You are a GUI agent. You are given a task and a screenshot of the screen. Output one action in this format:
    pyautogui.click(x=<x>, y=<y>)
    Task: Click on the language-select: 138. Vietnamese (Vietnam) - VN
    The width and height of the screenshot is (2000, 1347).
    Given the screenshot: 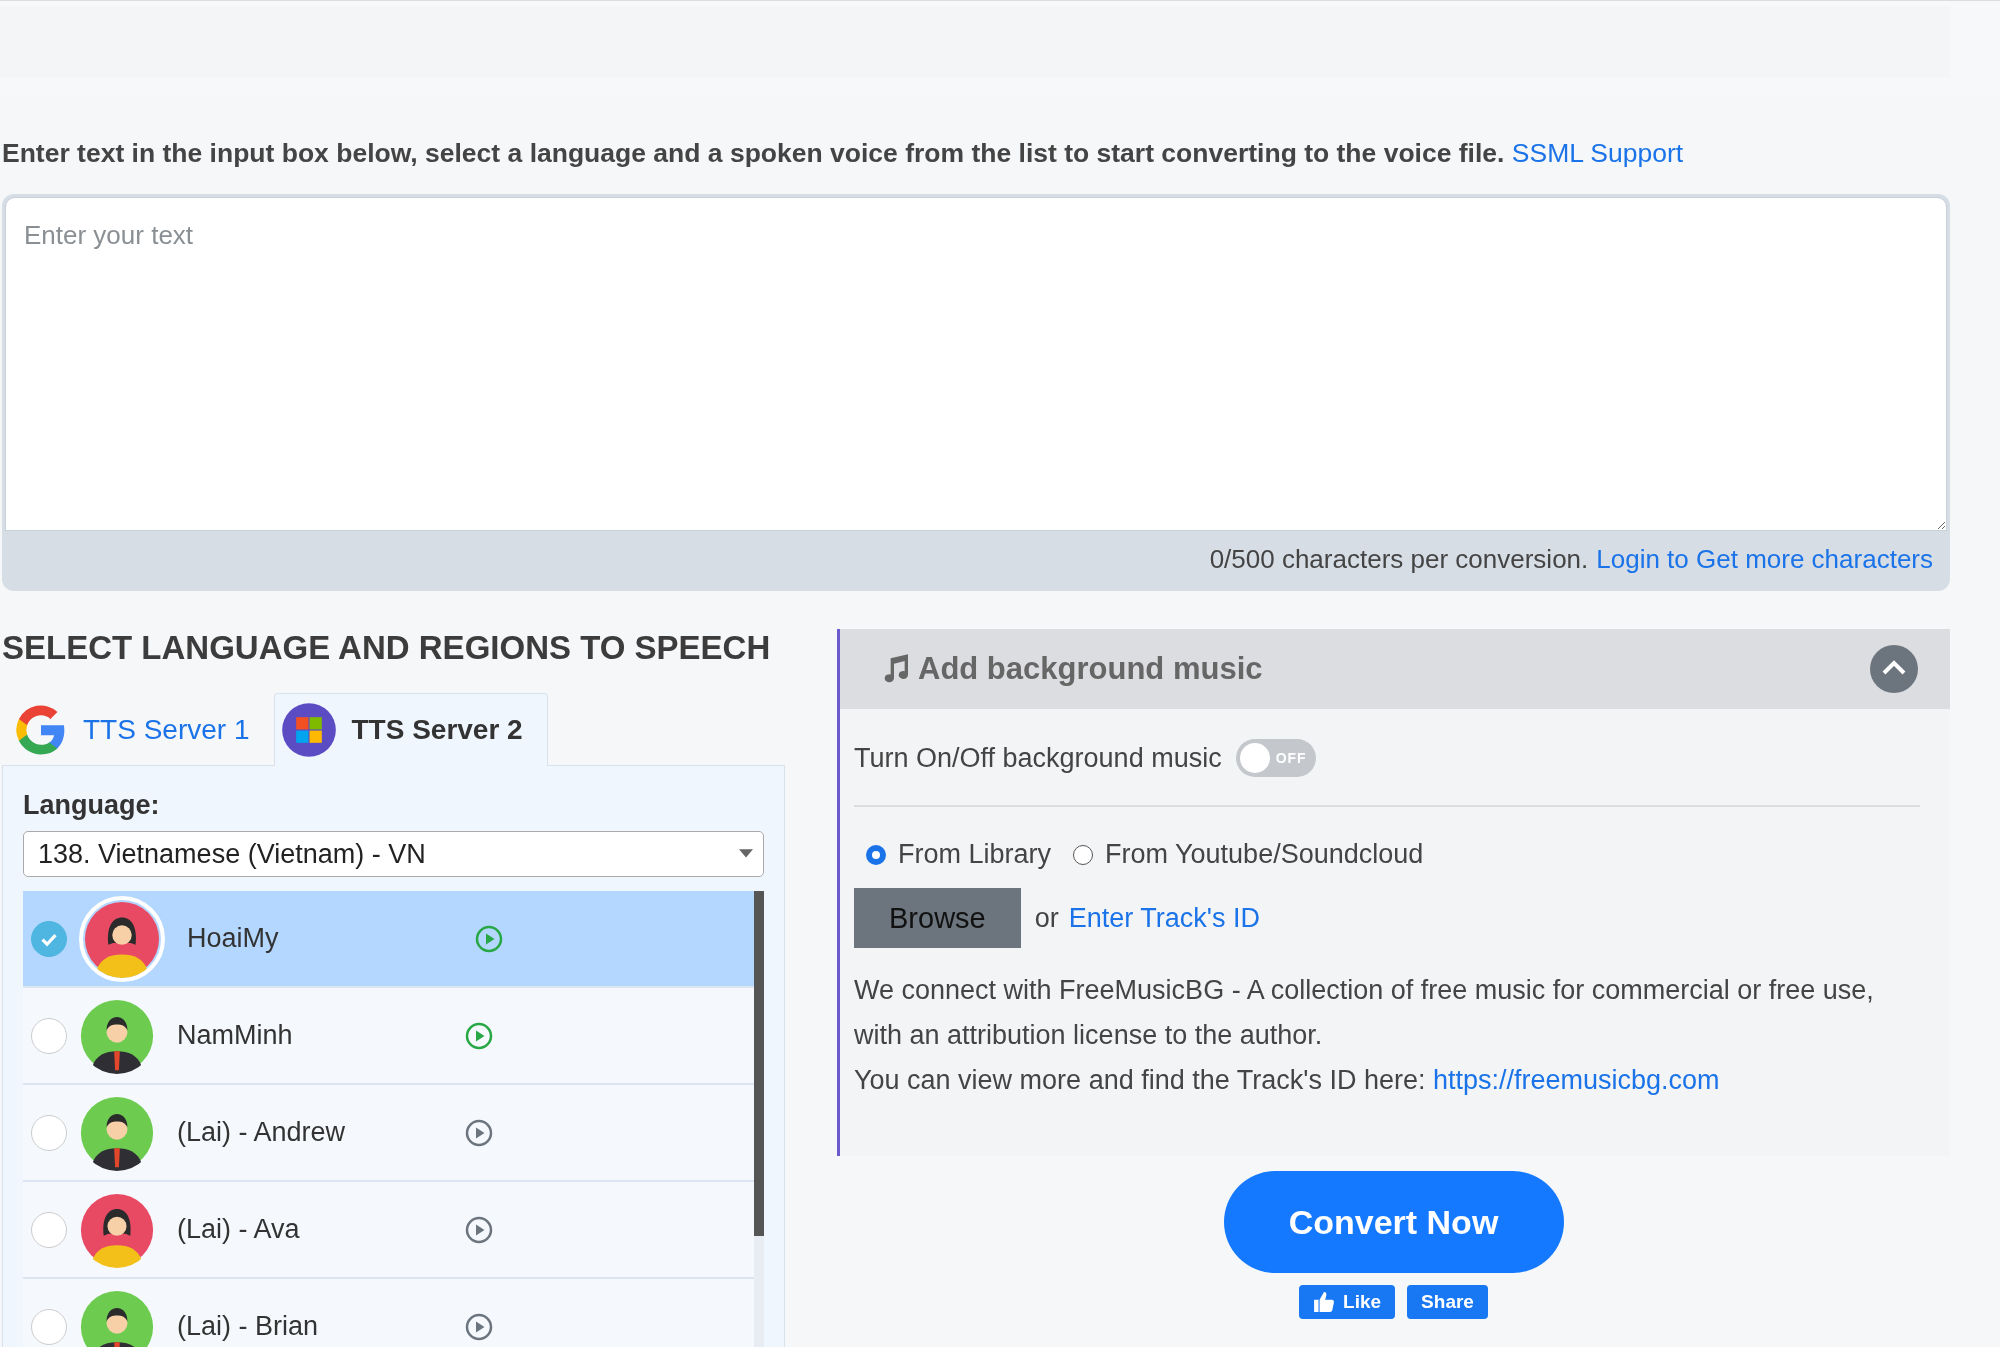 What is the action you would take?
    pyautogui.click(x=393, y=854)
    